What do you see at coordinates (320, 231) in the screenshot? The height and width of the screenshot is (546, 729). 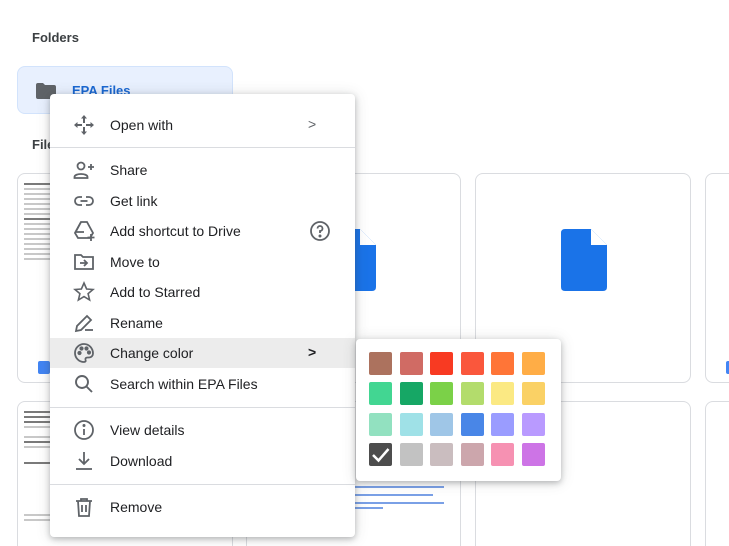 I see `help-icon` at bounding box center [320, 231].